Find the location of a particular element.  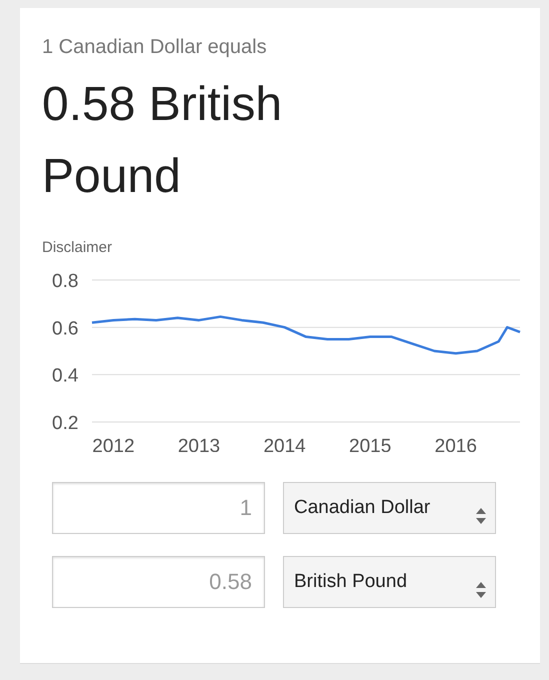

axis-label: 2015 is located at coordinates (370, 444).